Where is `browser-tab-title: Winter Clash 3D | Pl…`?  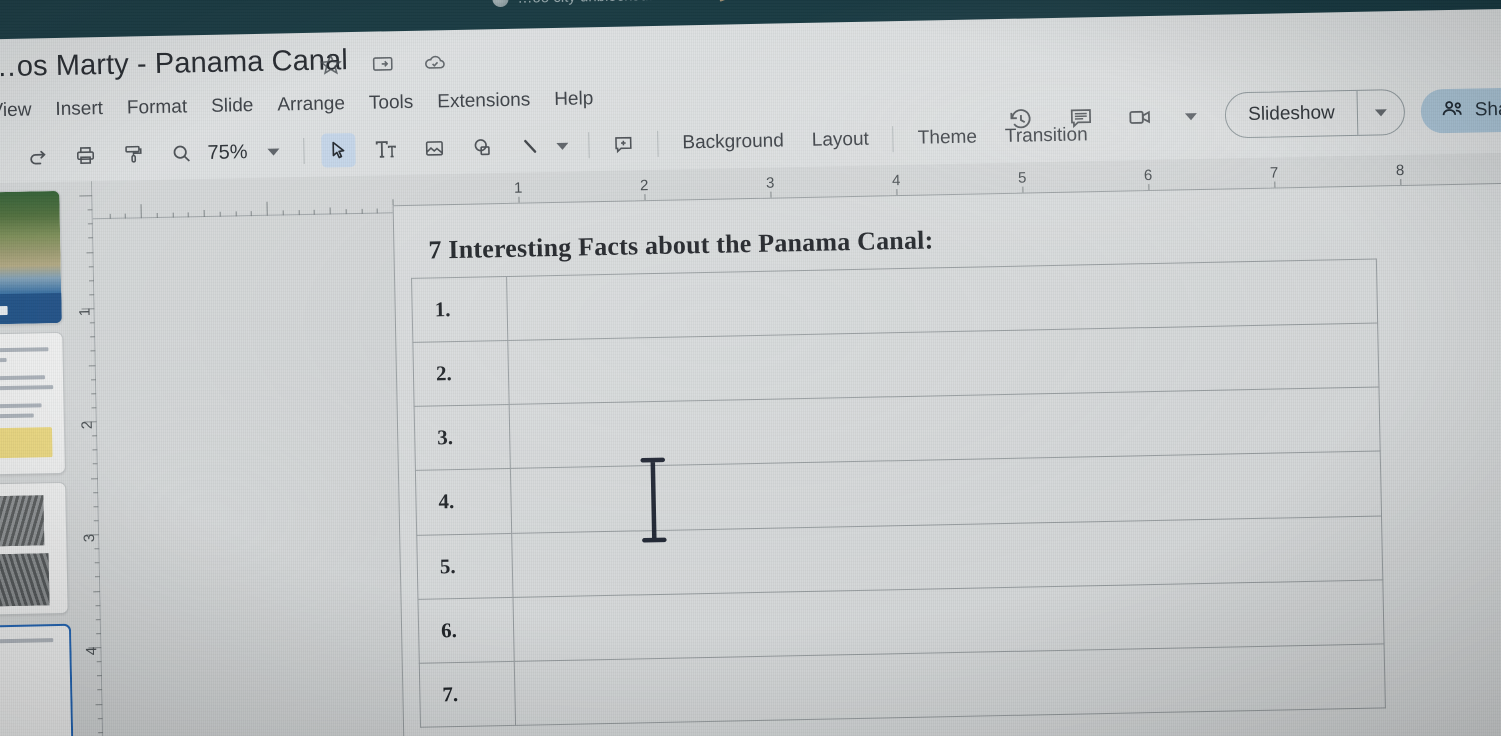
browser-tab-title: Winter Clash 3D | Pl… is located at coordinates (817, 1).